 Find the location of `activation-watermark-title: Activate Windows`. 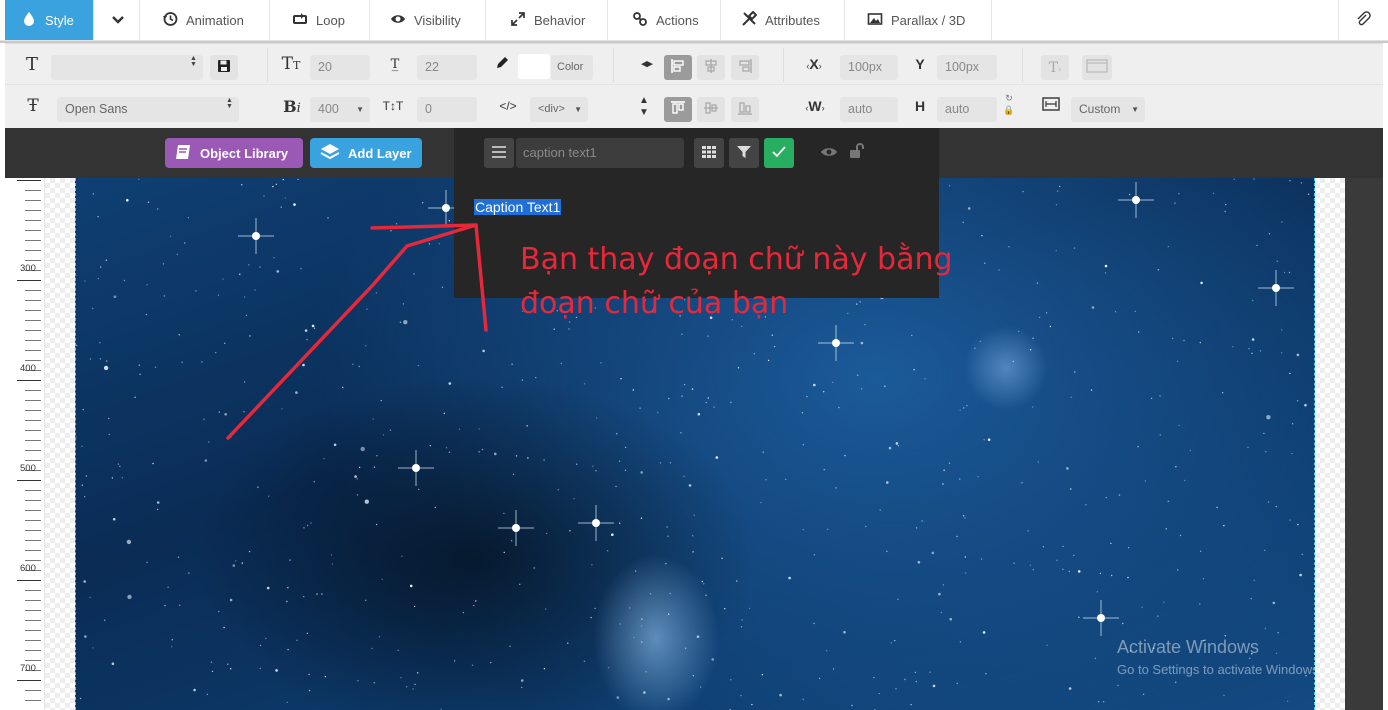

activation-watermark-title: Activate Windows is located at coordinates (1188, 647).